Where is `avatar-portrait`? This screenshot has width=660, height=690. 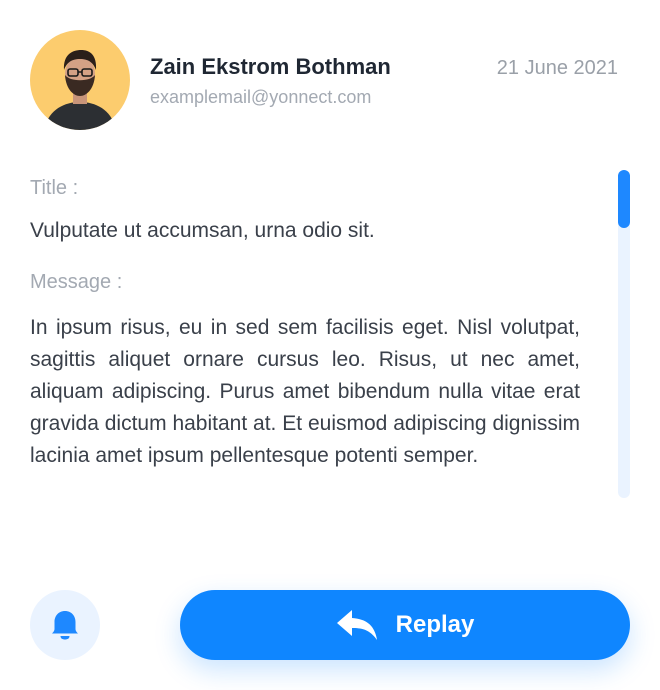 avatar-portrait is located at coordinates (80, 90).